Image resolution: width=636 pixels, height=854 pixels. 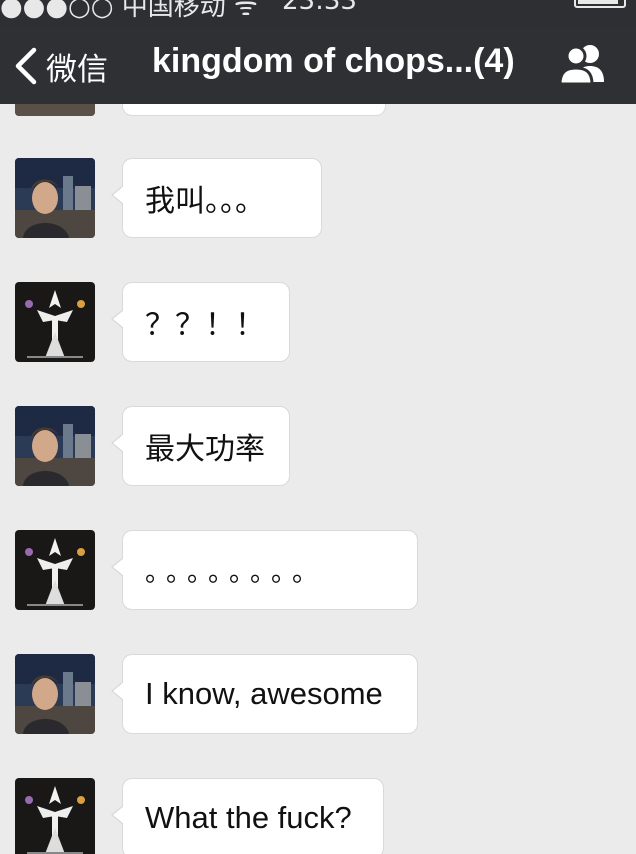 What do you see at coordinates (200, 446) in the screenshot?
I see `message-bubble: 最大功率` at bounding box center [200, 446].